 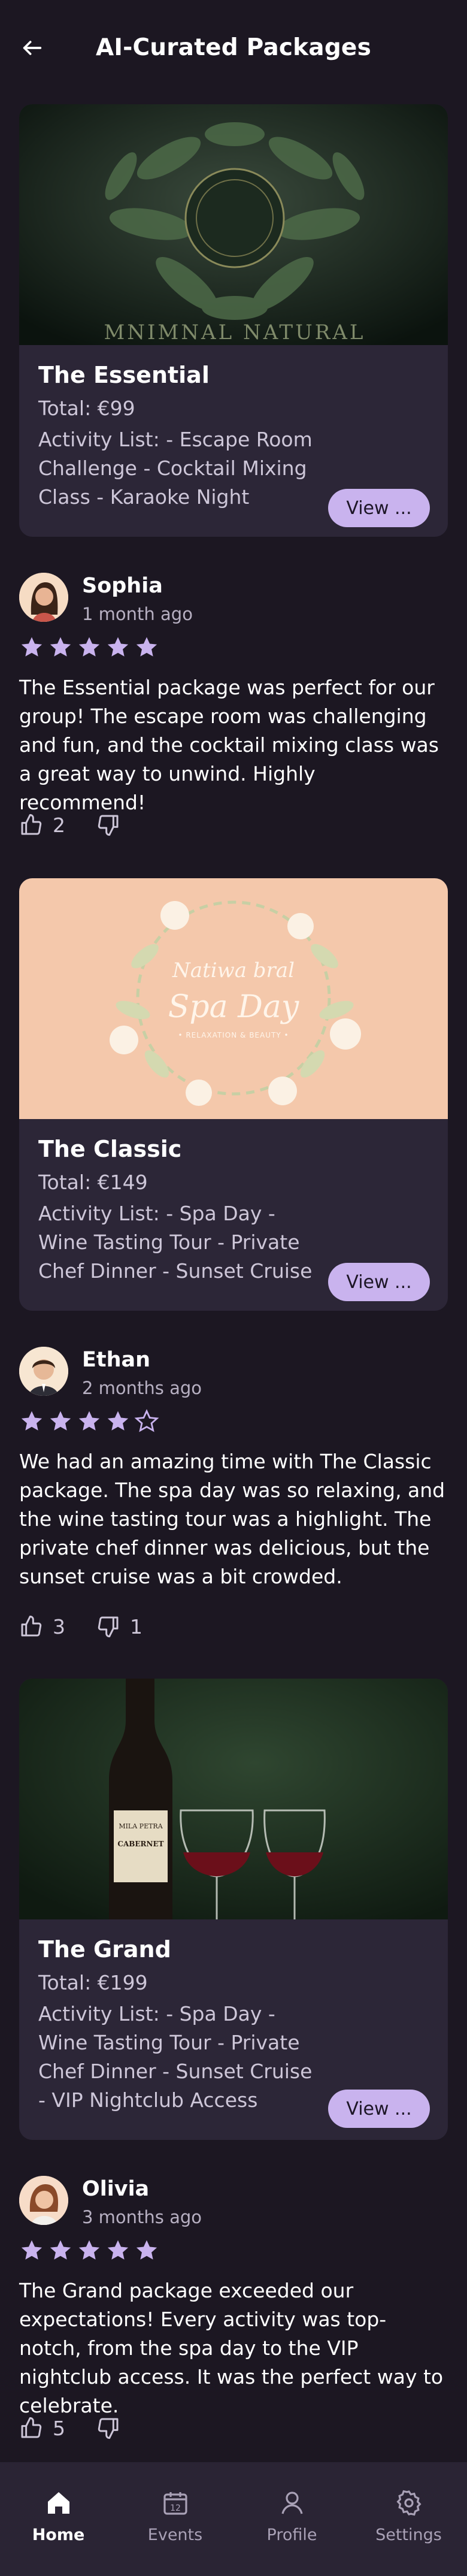 I want to click on review-date: 1 month ago, so click(x=137, y=614).